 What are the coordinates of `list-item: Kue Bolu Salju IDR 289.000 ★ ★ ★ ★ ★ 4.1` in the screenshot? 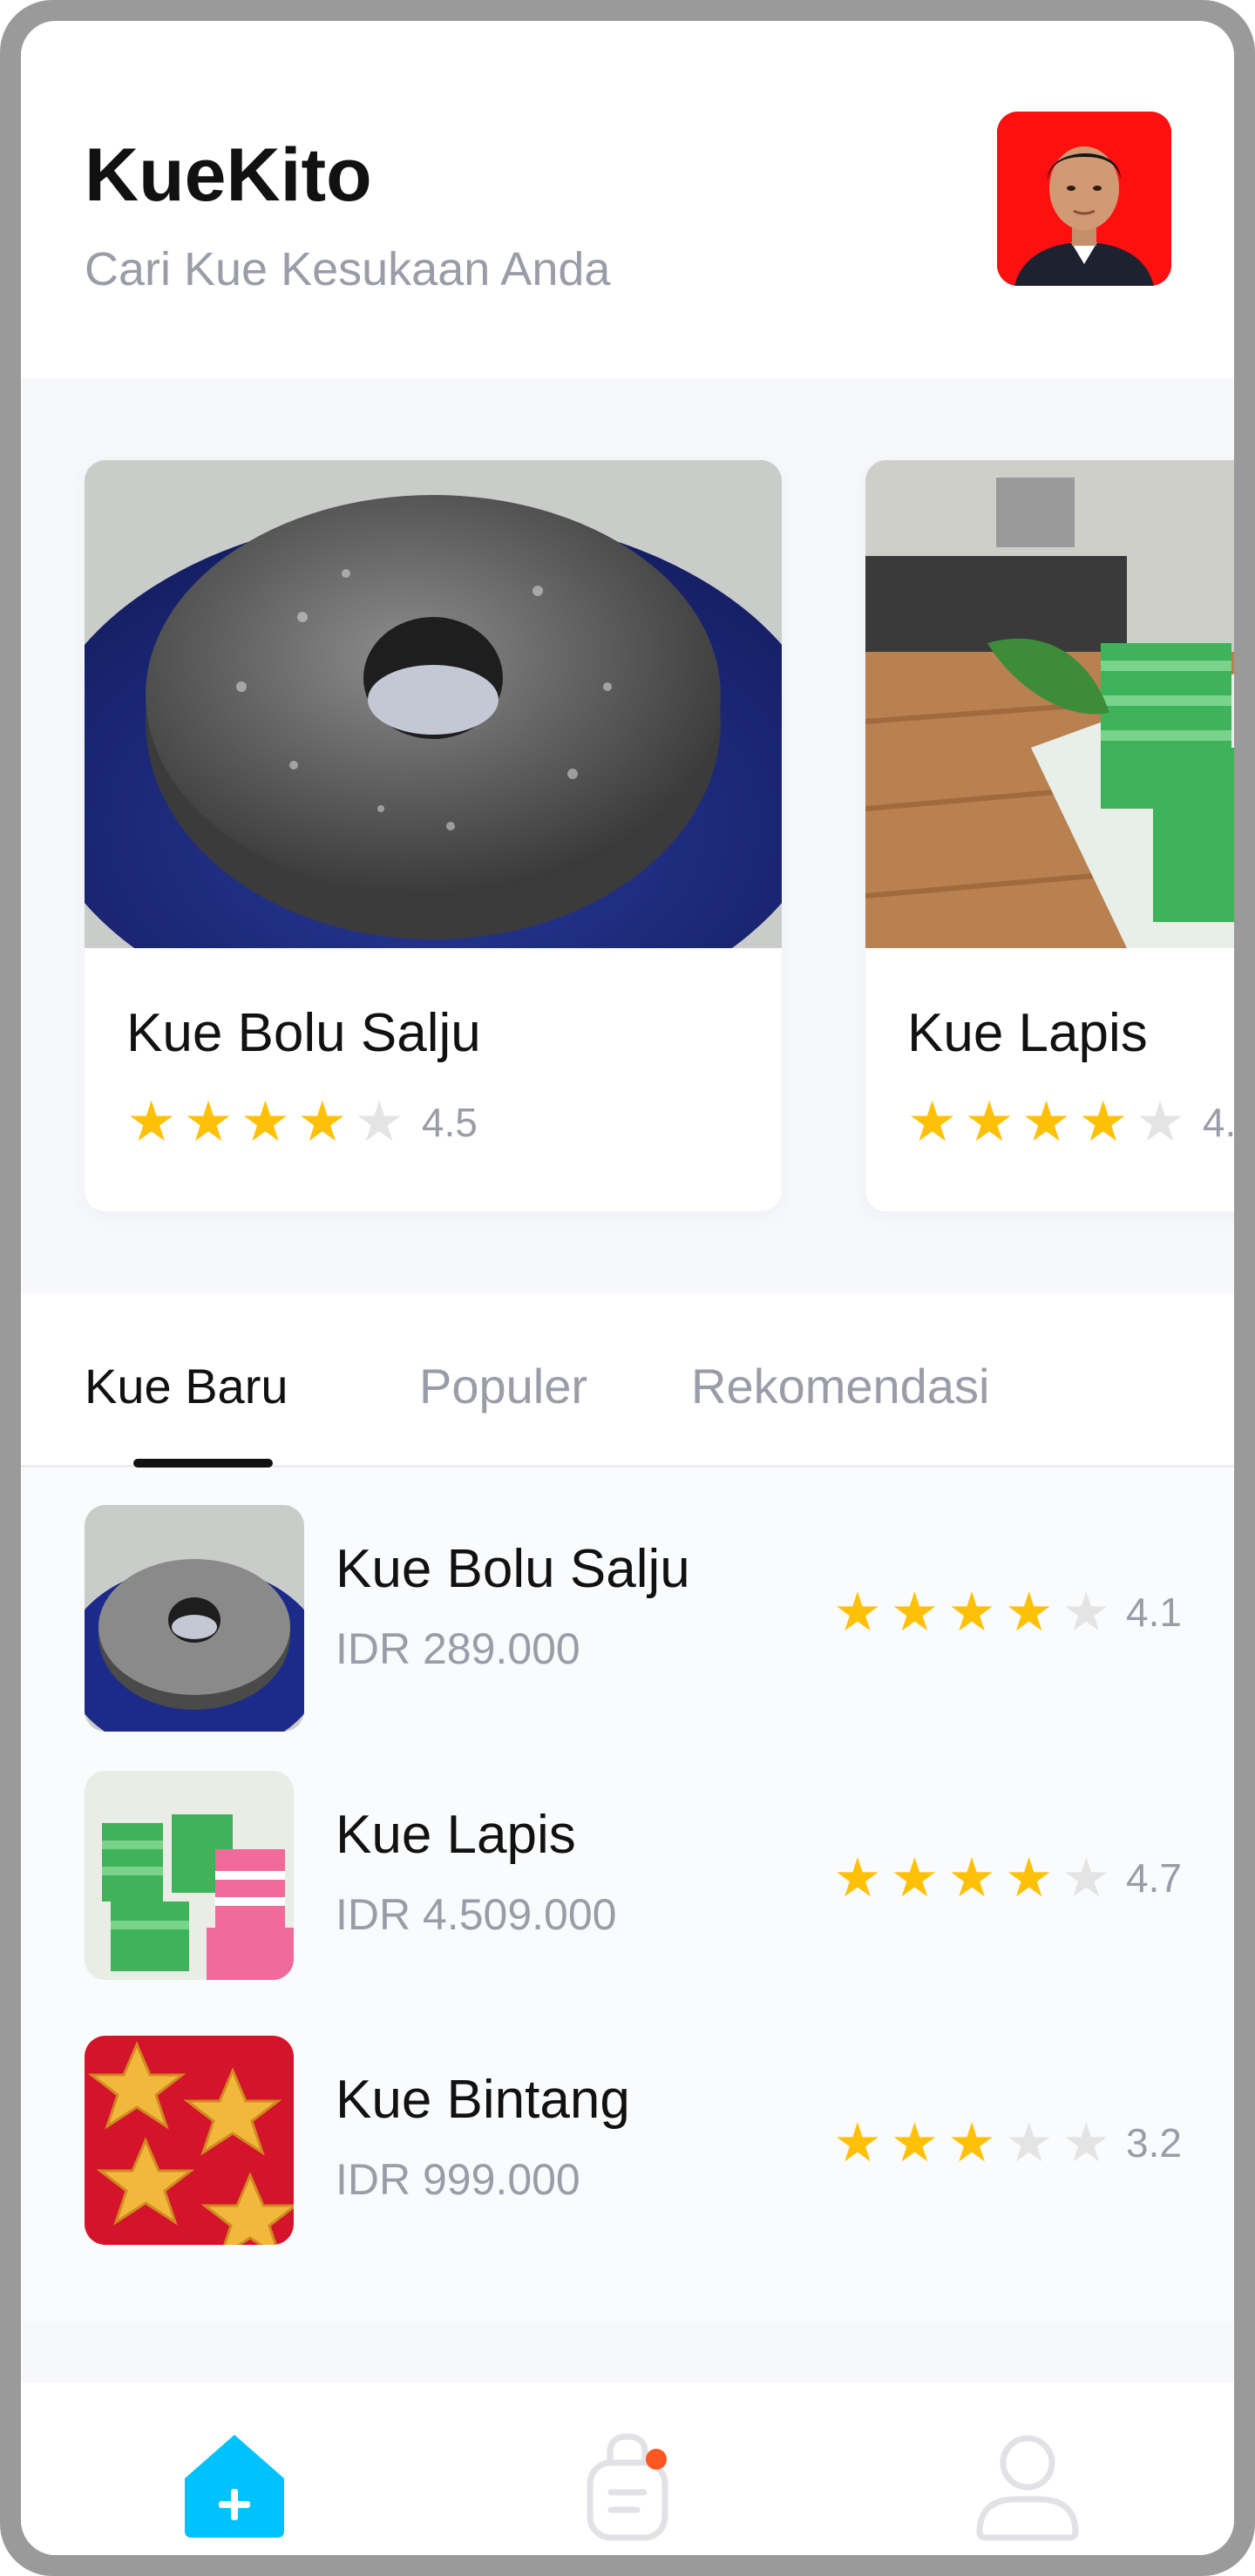 It's located at (628, 1619).